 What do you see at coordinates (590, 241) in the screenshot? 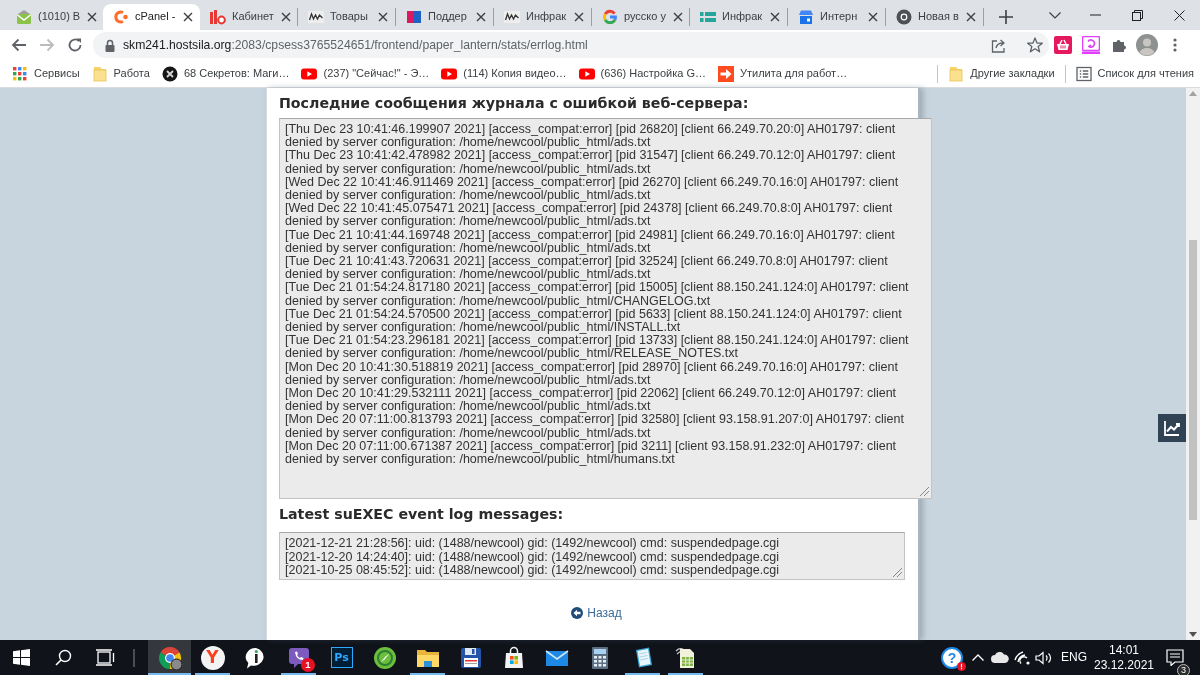
I see `log-entry: [Tue Dec 21 10:41:44.169748 2021] [access_compat:error] [pid 24981] [client 66.249.70.16:0] AH01797: client denied by server configuration: /home/newcool/public_html/ads.txt` at bounding box center [590, 241].